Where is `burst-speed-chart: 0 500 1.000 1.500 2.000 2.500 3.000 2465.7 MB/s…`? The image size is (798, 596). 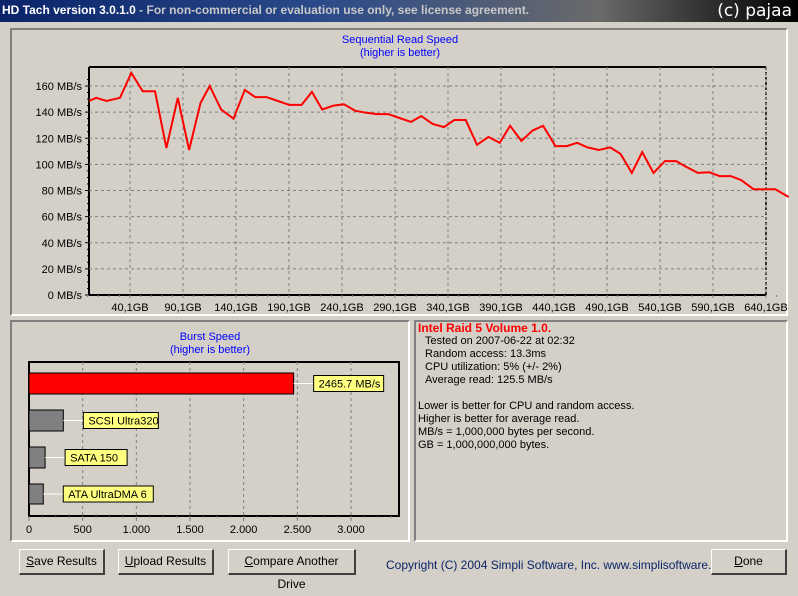 burst-speed-chart: 0 500 1.000 1.500 2.000 2.500 3.000 2465.7 MB/s… is located at coordinates (213, 448).